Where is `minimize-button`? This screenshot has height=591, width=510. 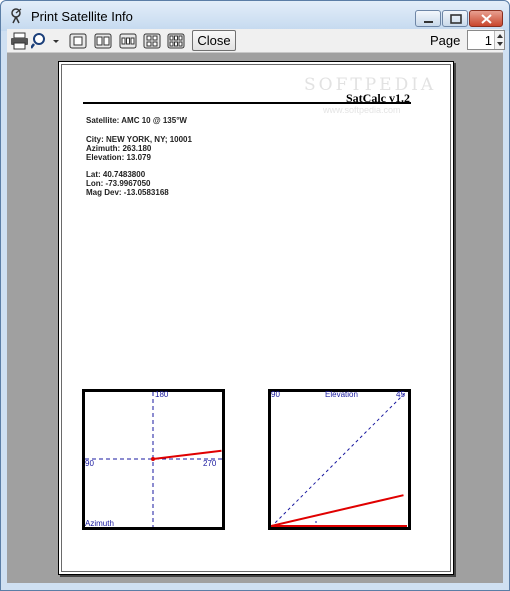
minimize-button is located at coordinates (428, 18).